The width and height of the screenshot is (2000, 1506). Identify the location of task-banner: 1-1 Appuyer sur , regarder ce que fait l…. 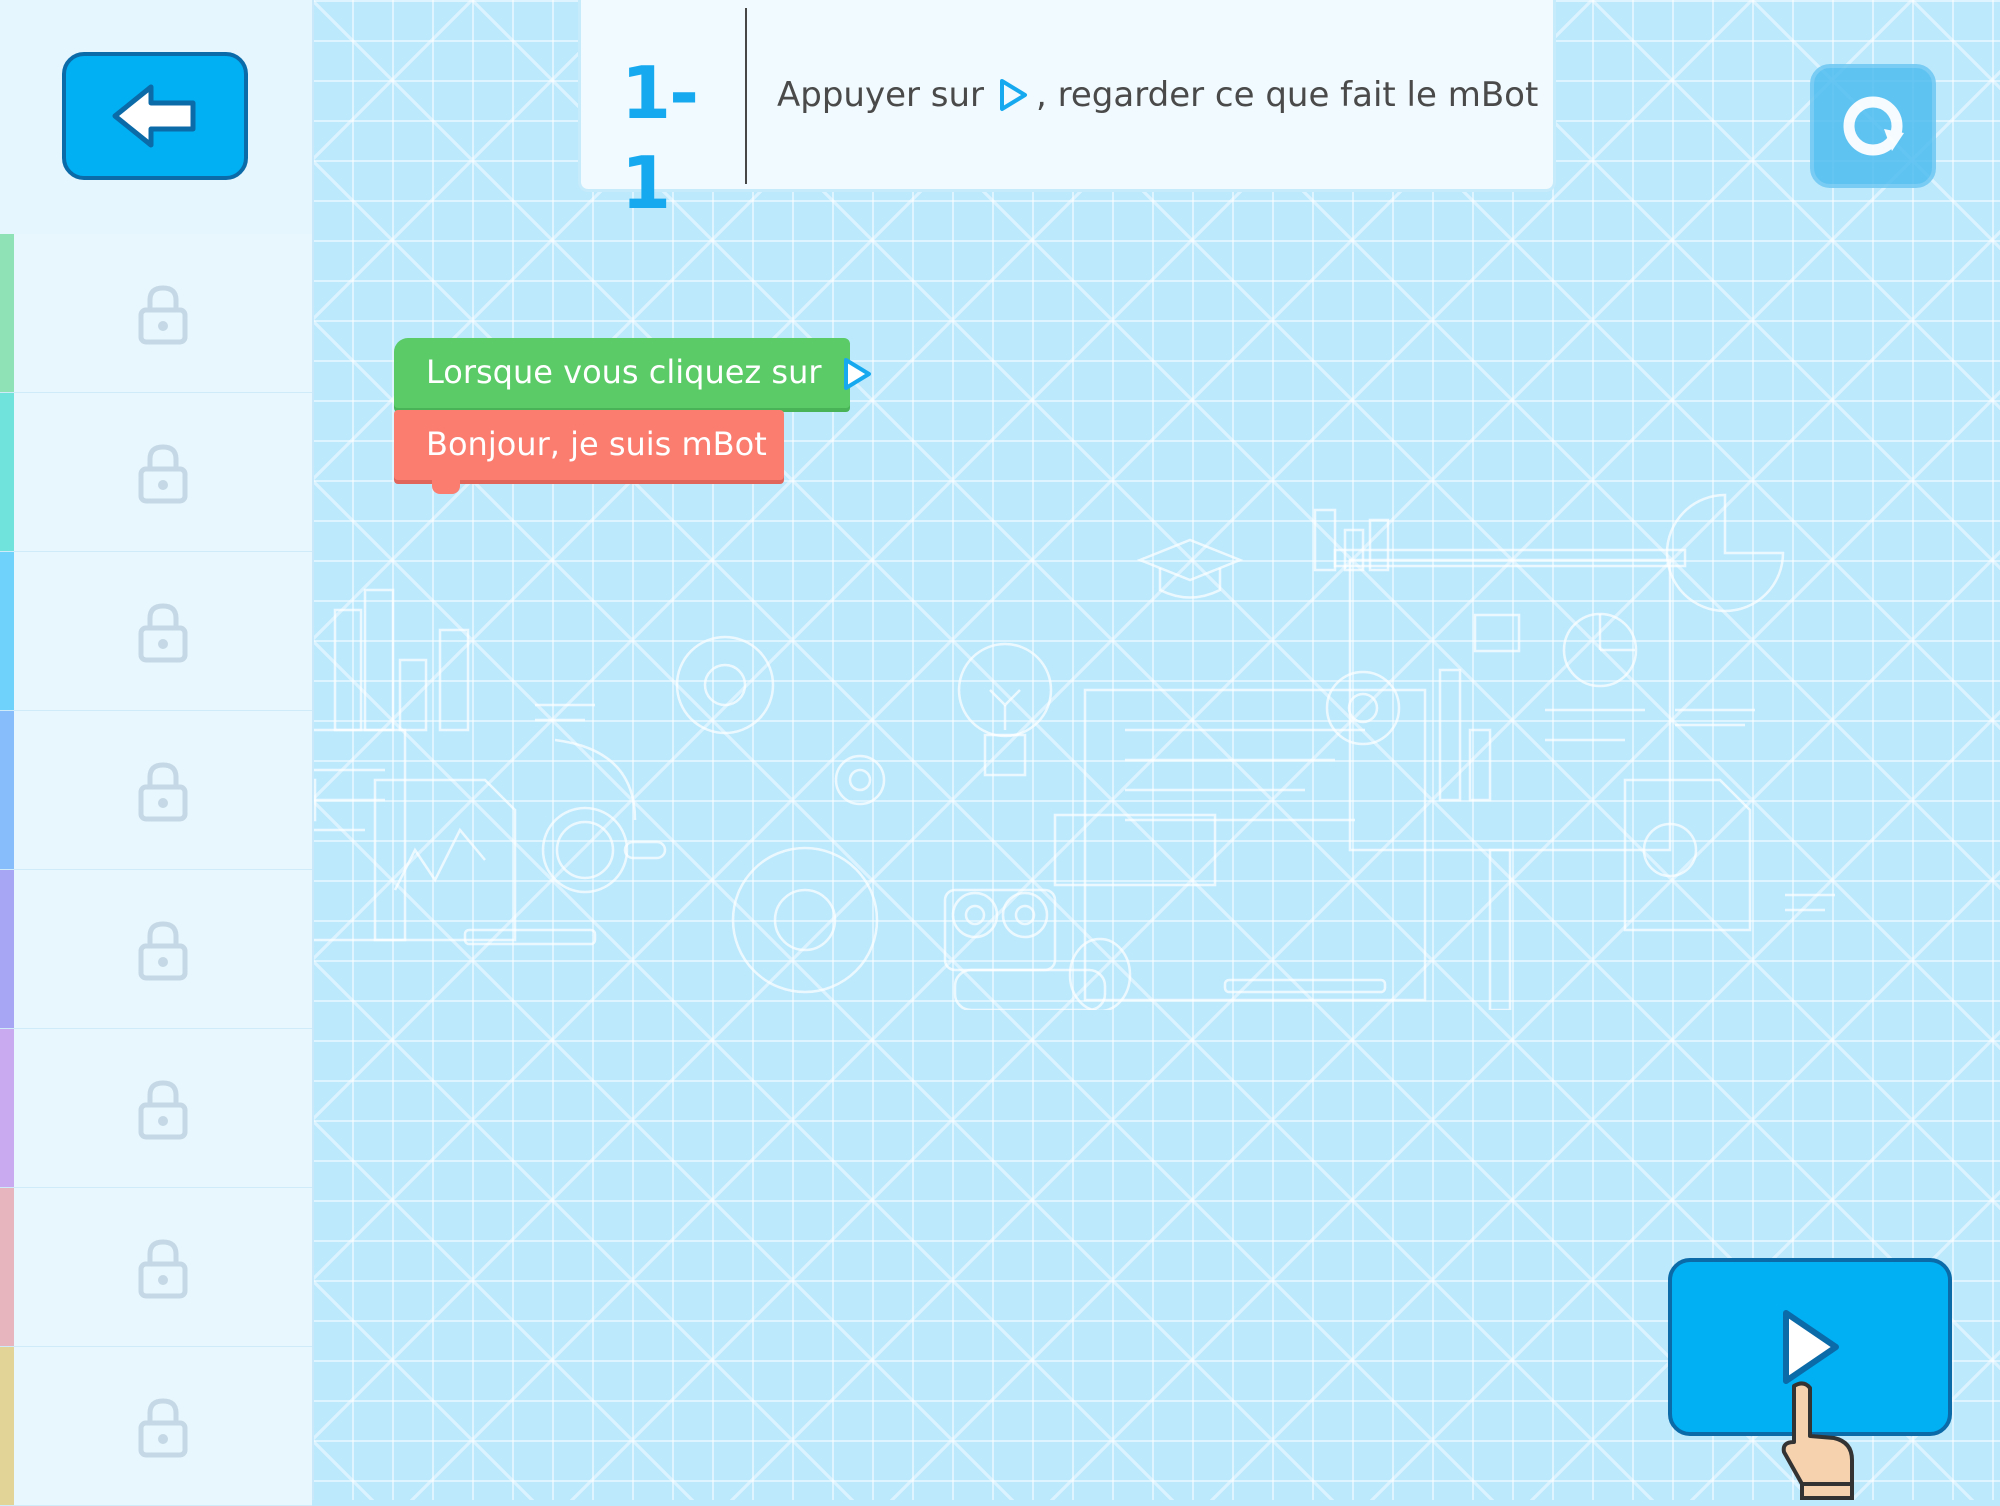
(1067, 112).